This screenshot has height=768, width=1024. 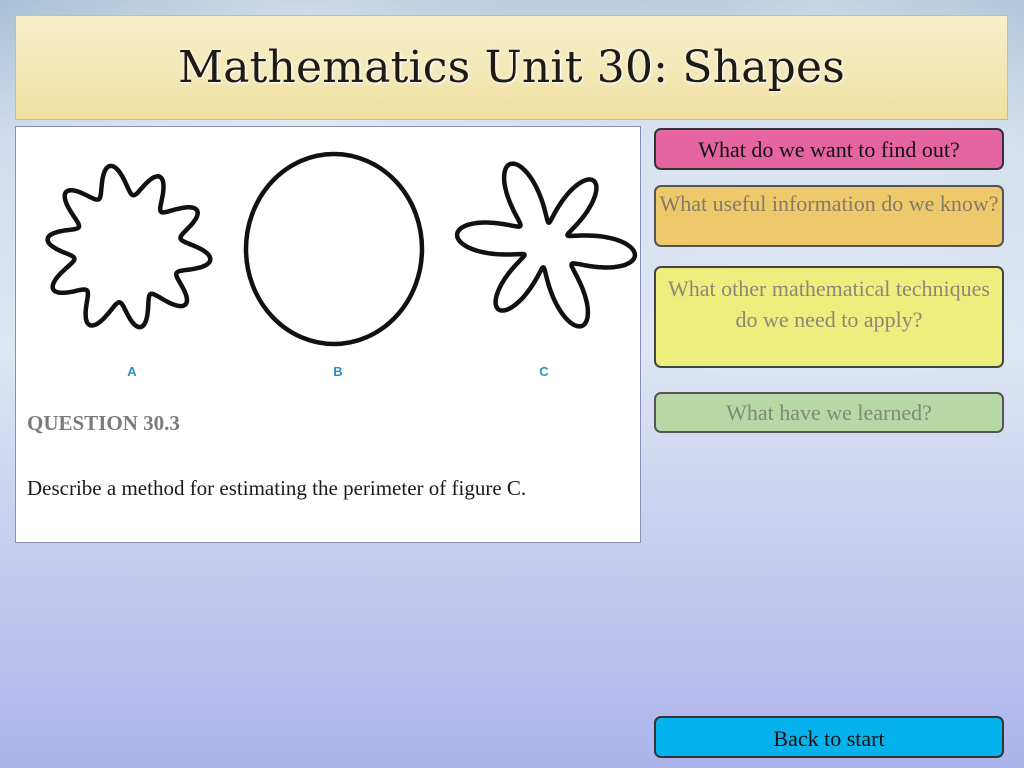 What do you see at coordinates (103, 423) in the screenshot?
I see `question-heading: QUESTION 30.3` at bounding box center [103, 423].